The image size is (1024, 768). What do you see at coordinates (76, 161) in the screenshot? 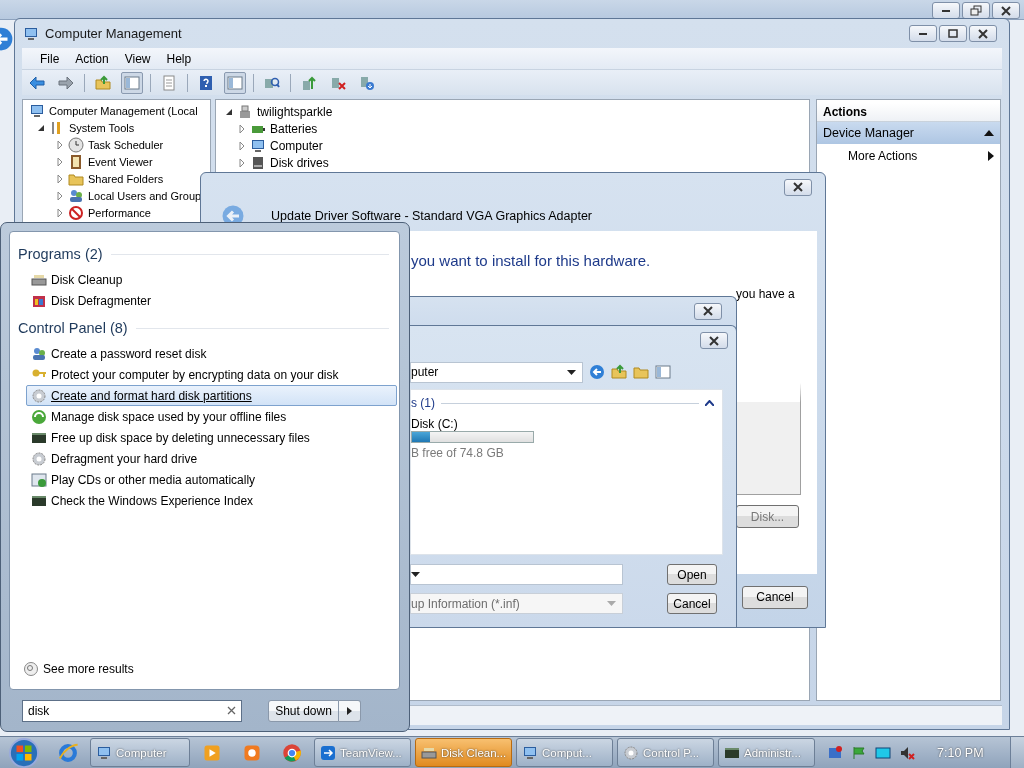
I see `log-icon` at bounding box center [76, 161].